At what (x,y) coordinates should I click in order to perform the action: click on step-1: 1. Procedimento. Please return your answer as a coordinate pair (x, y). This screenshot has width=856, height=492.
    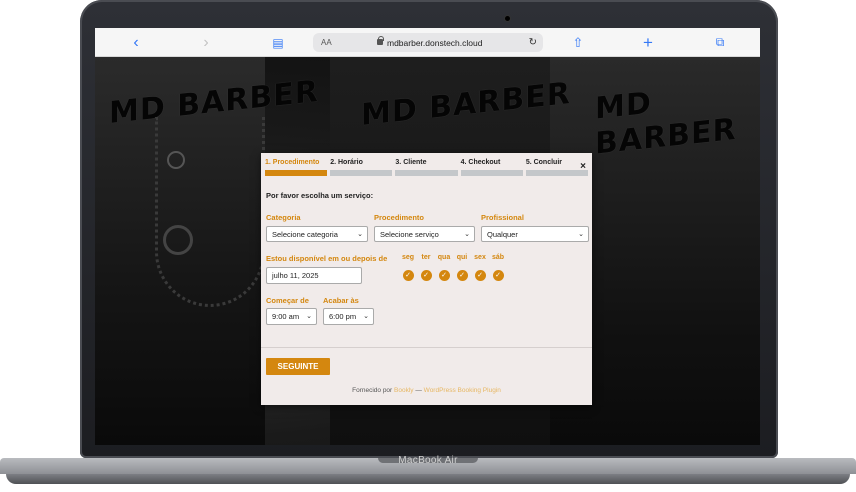
    Looking at the image, I should click on (296, 168).